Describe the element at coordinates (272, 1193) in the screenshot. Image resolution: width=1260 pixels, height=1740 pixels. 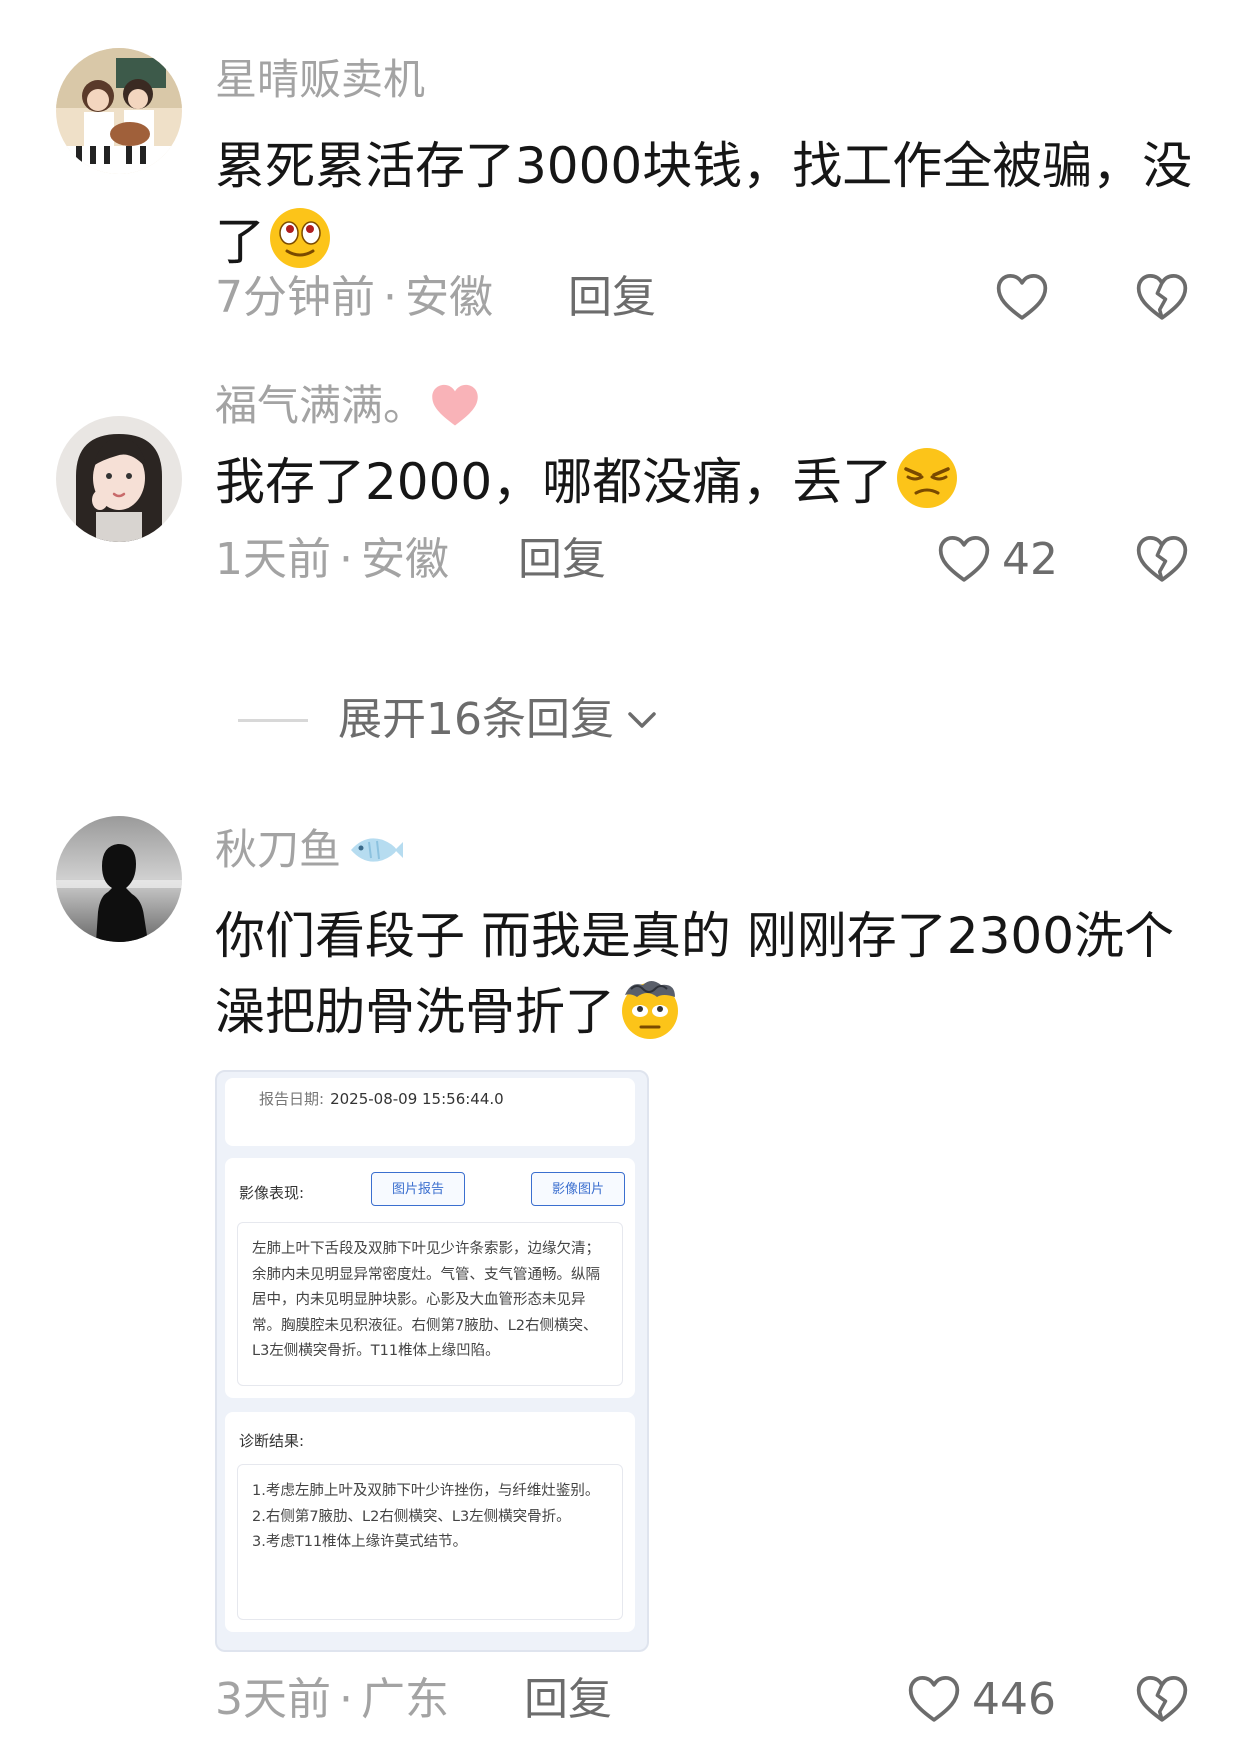
I see `imaging-title: 影像表现:` at that location.